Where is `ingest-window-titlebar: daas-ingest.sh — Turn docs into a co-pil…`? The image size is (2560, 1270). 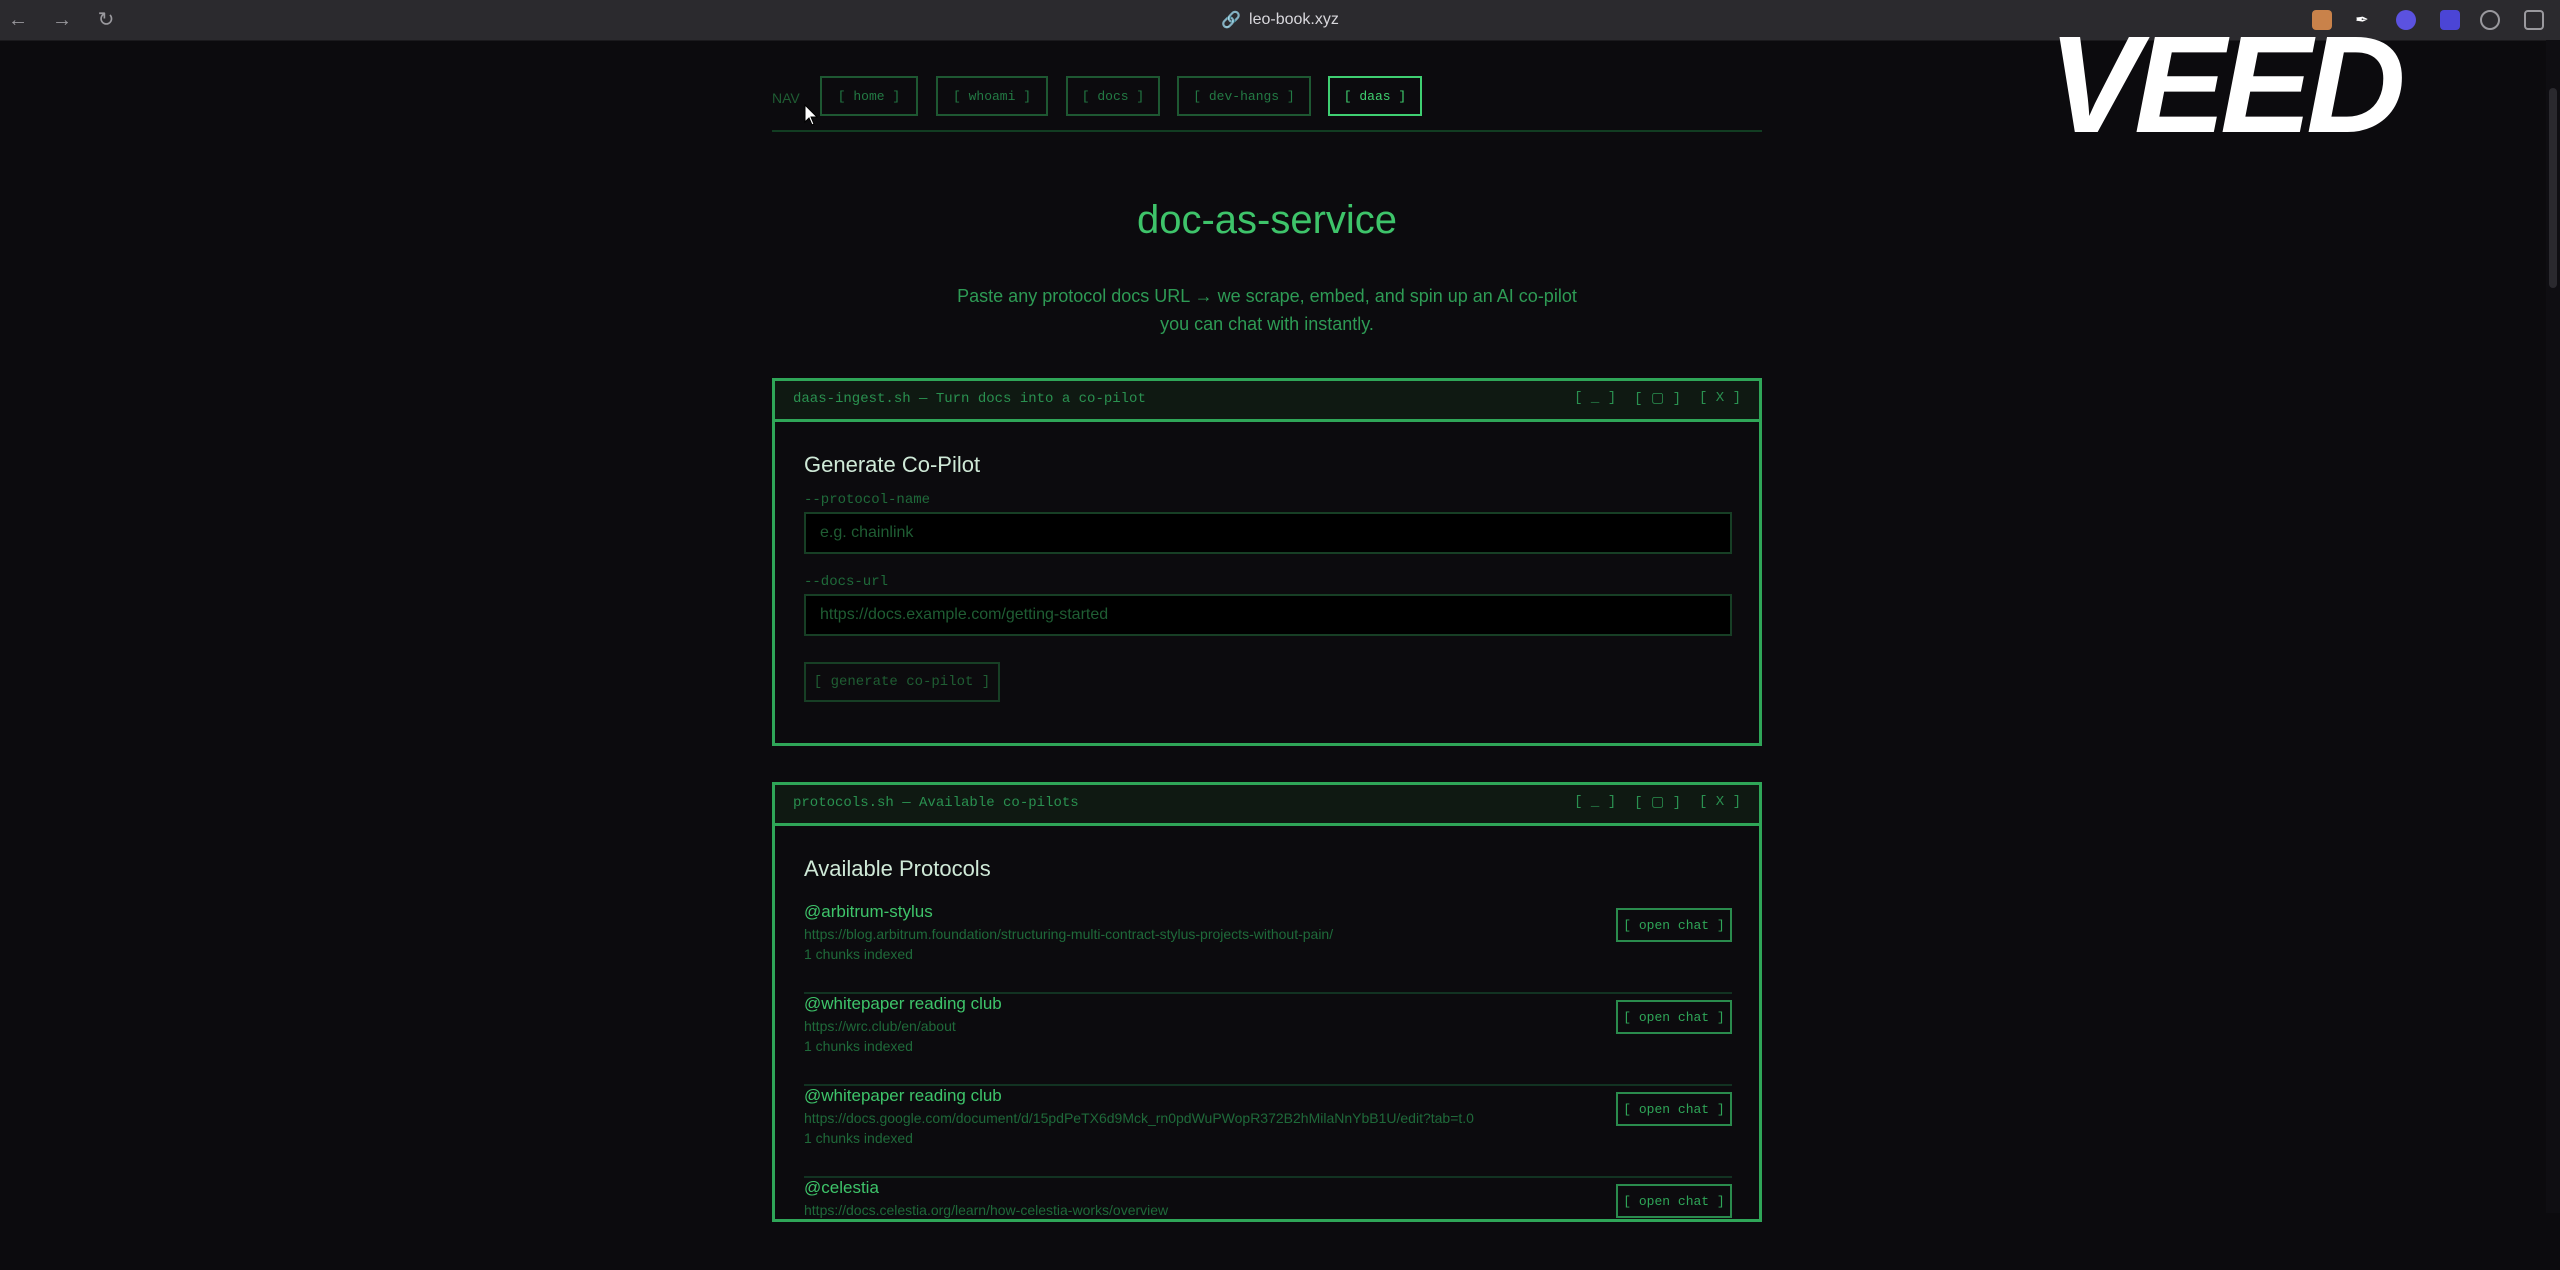
ingest-window-titlebar: daas-ingest.sh — Turn docs into a co-pil… is located at coordinates (1267, 401).